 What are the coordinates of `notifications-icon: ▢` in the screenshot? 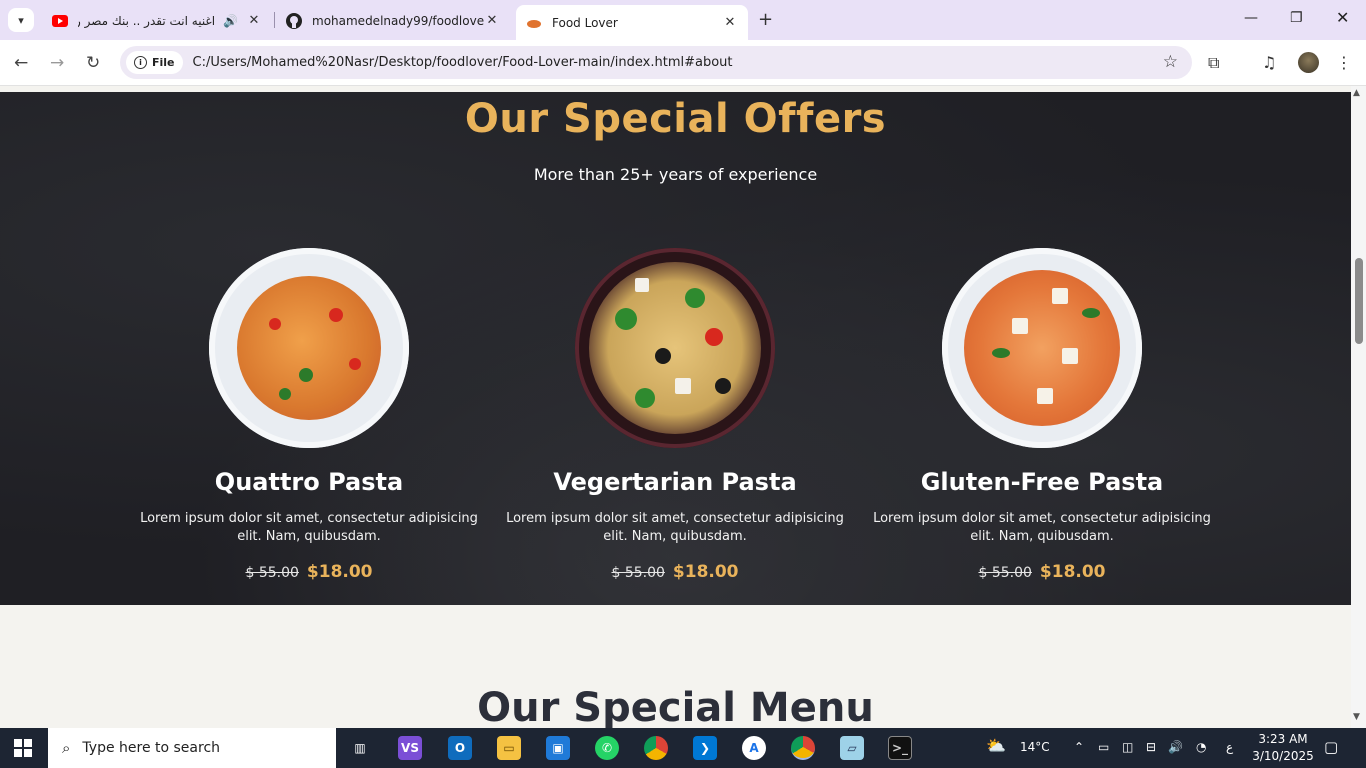 It's located at (1331, 747).